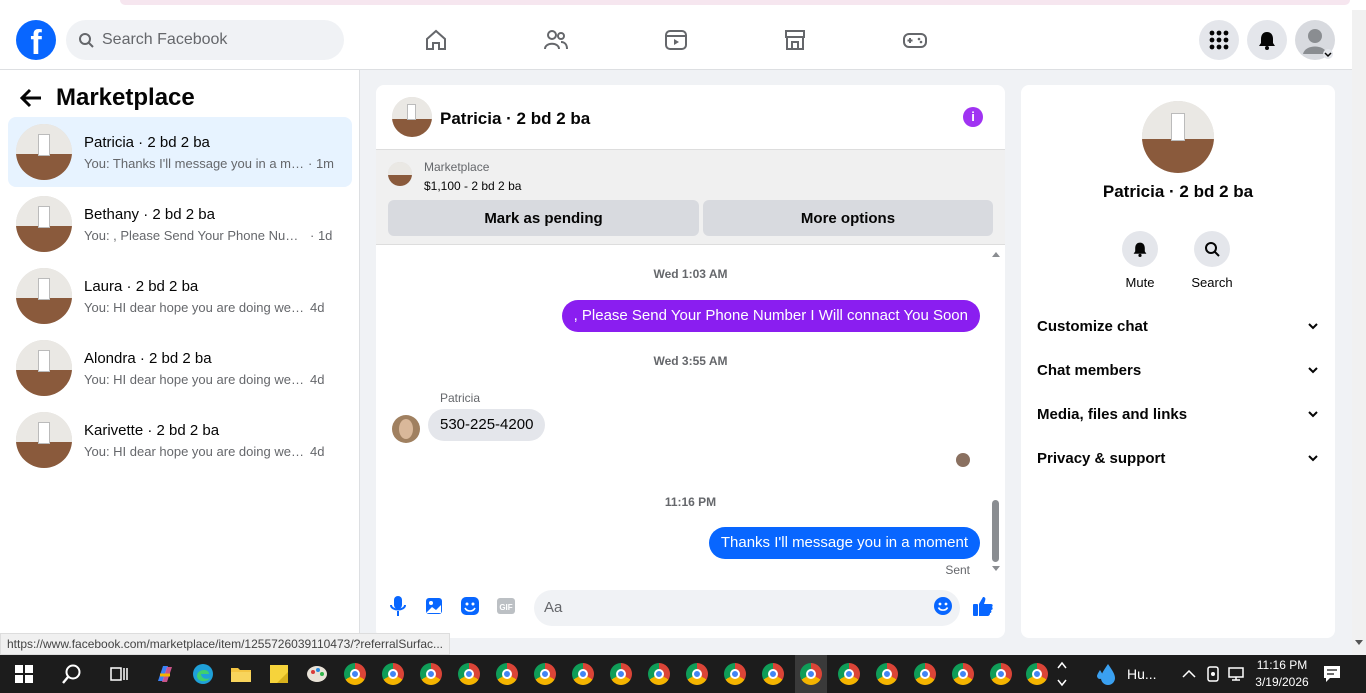 The height and width of the screenshot is (693, 1366). Describe the element at coordinates (995, 531) in the screenshot. I see `scrollbar-thumb` at that location.